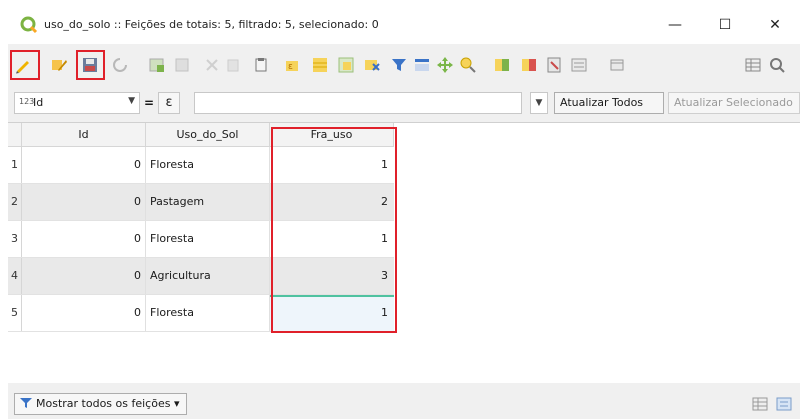  Describe the element at coordinates (26, 403) in the screenshot. I see `filter-icon` at that location.